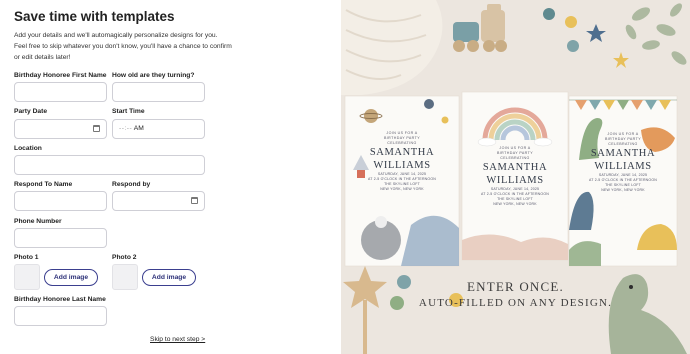 The width and height of the screenshot is (690, 354). Describe the element at coordinates (153, 75) in the screenshot. I see `age-label: How old are they turning?` at that location.